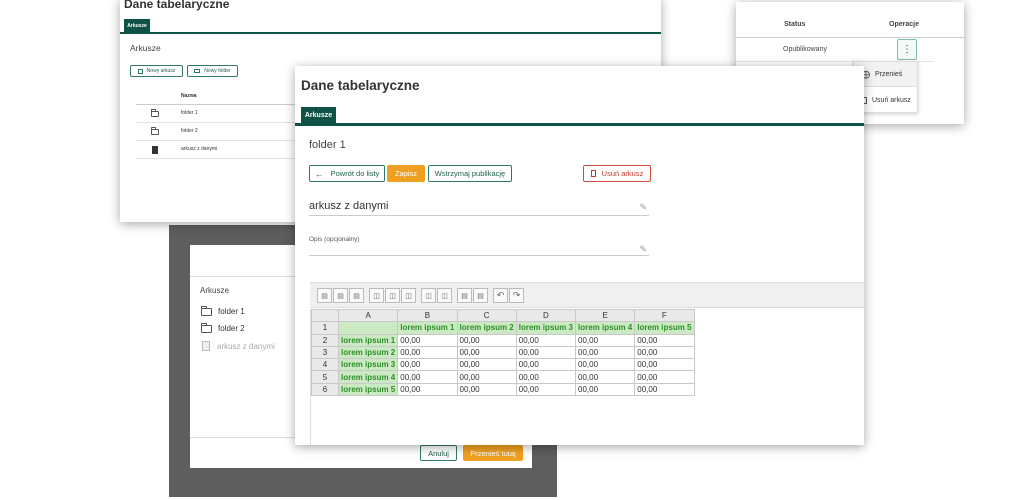 This screenshot has width=1024, height=500. Describe the element at coordinates (392, 295) in the screenshot. I see `insert-col-right-icon: ◫` at that location.